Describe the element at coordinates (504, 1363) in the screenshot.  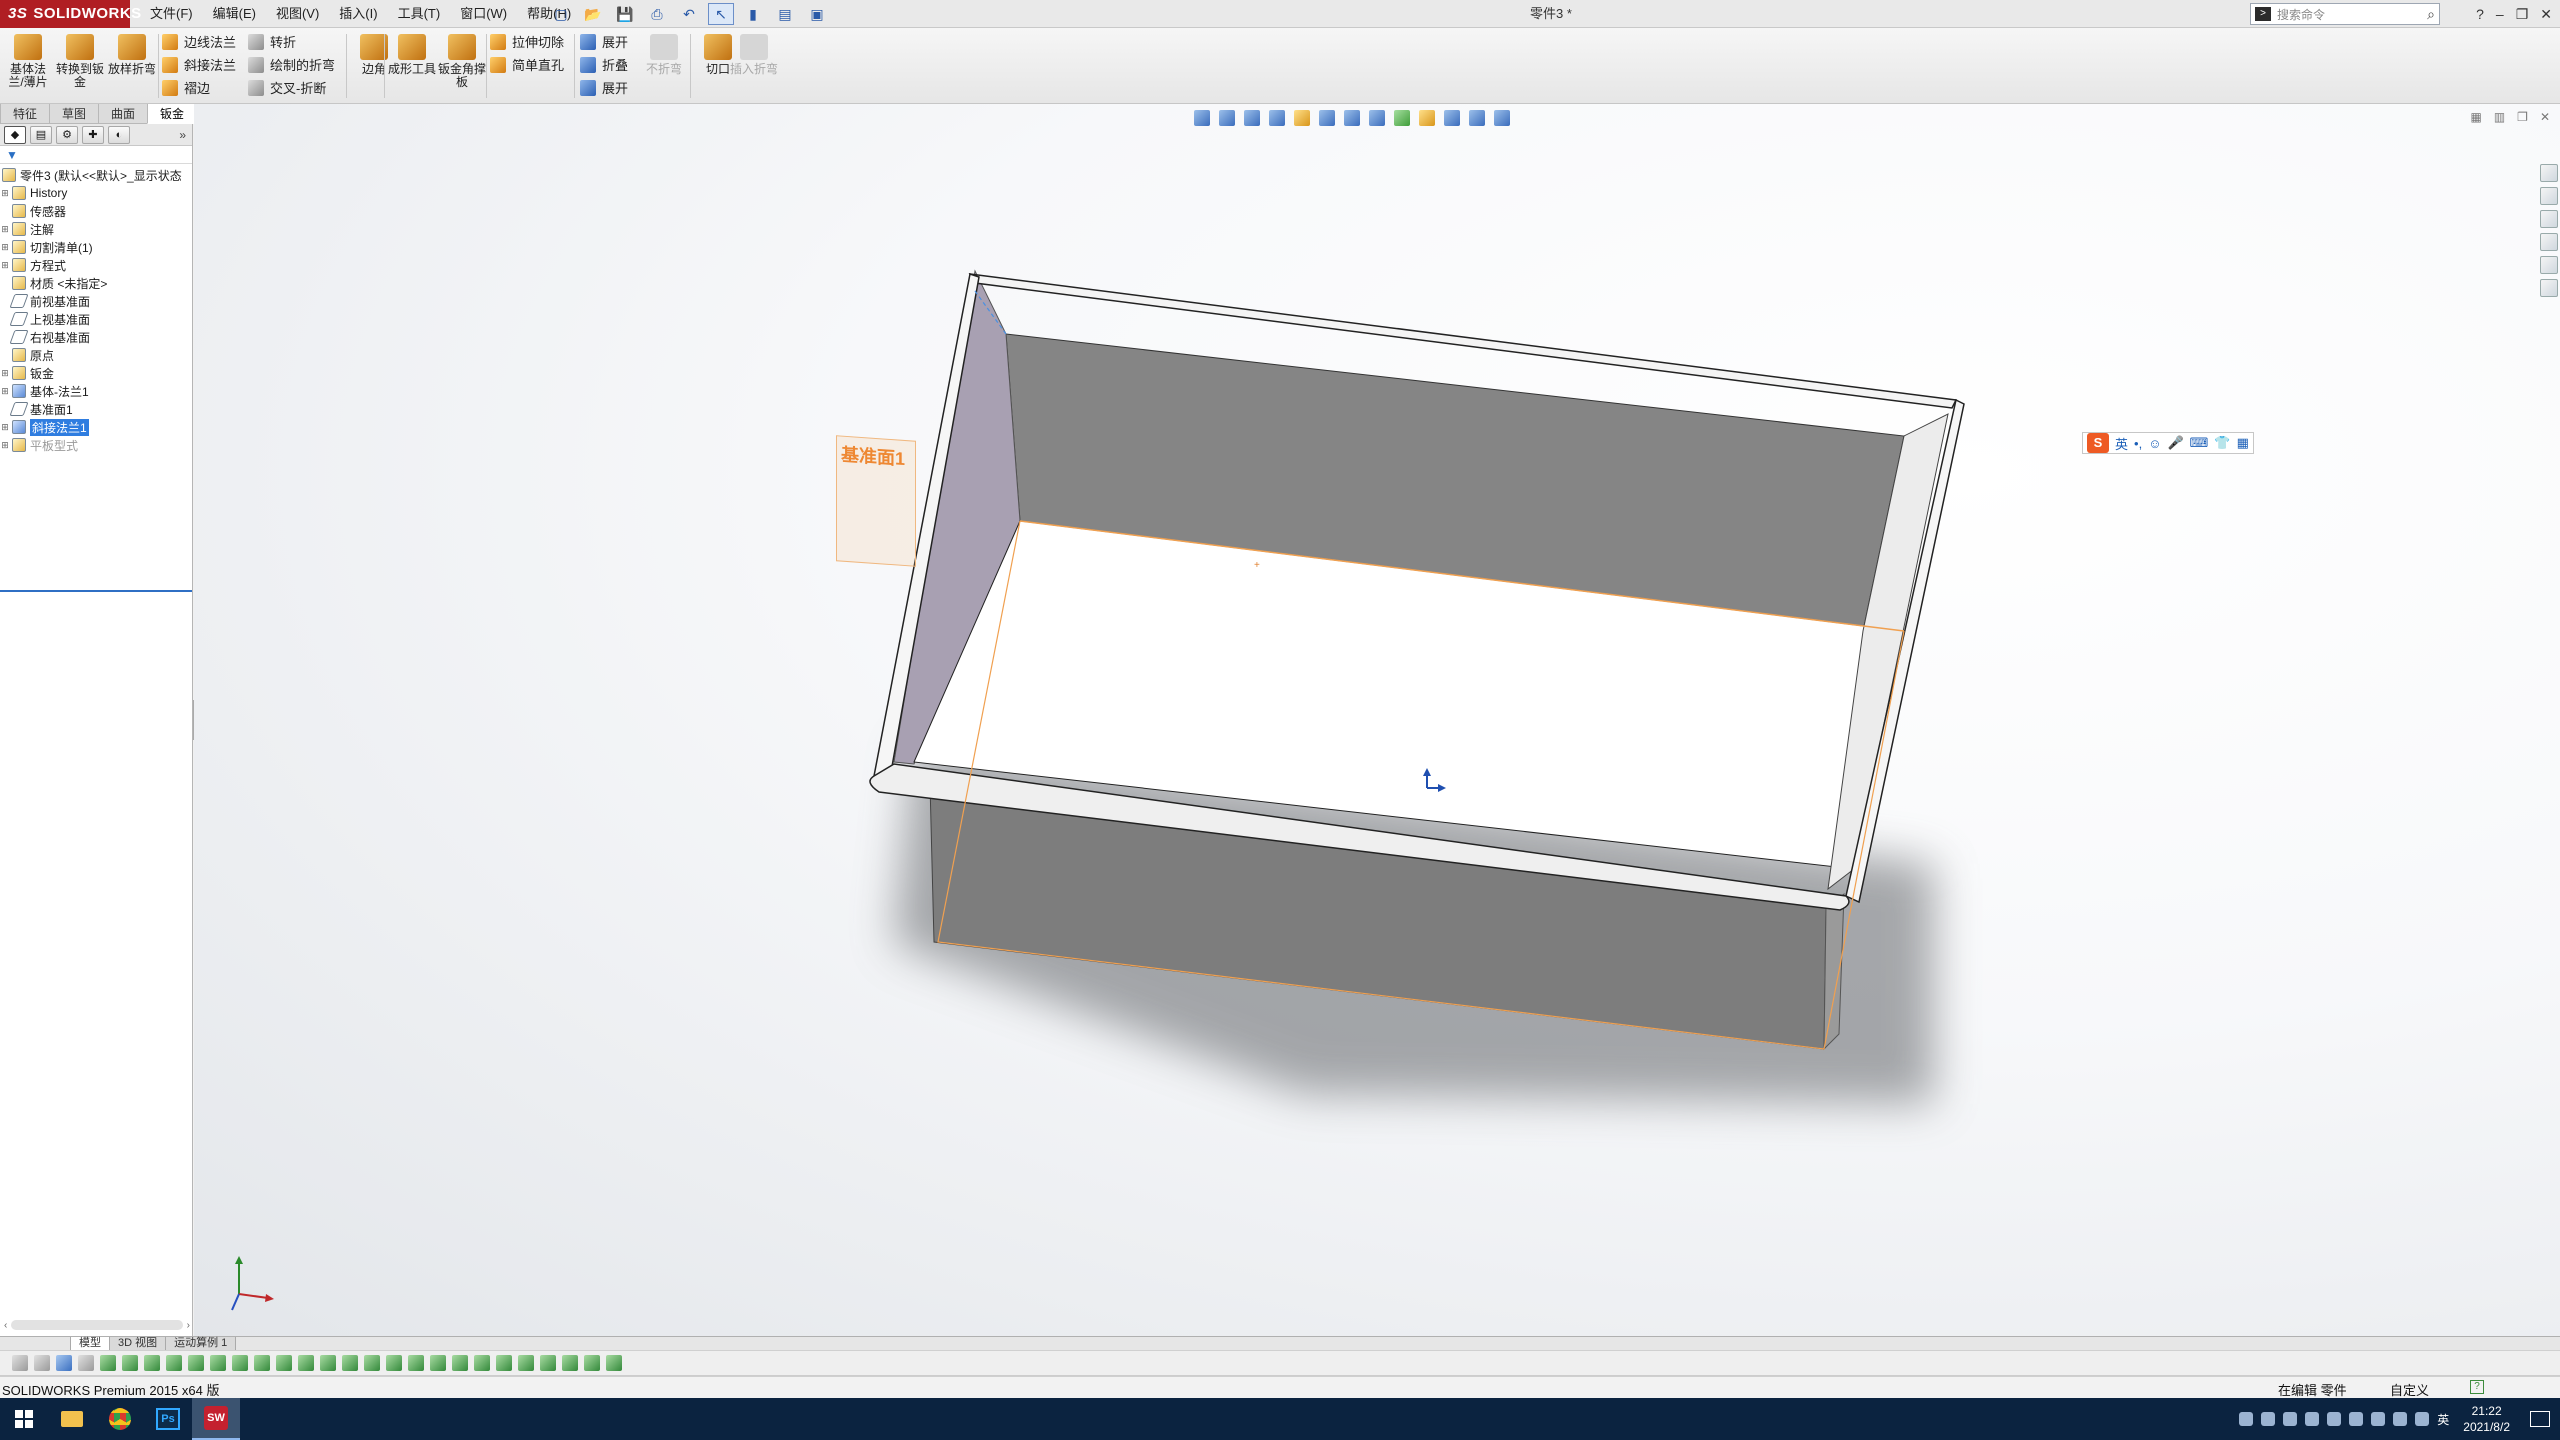
I see `quick-snaps-icon` at that location.